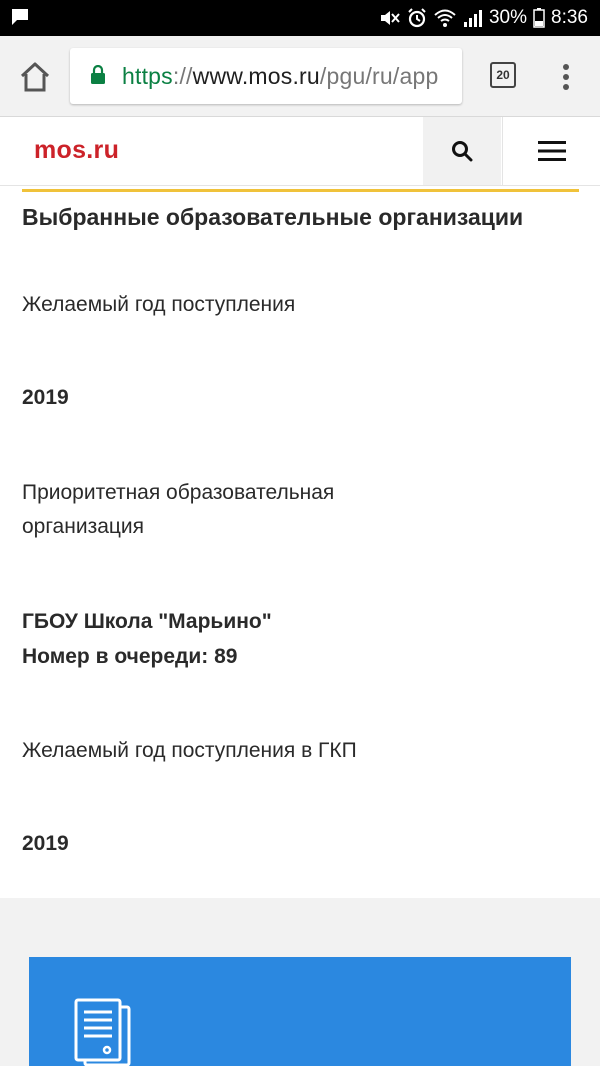 The width and height of the screenshot is (600, 1066). What do you see at coordinates (130, 656) in the screenshot?
I see `queue-number: Номер в очереди: 89` at bounding box center [130, 656].